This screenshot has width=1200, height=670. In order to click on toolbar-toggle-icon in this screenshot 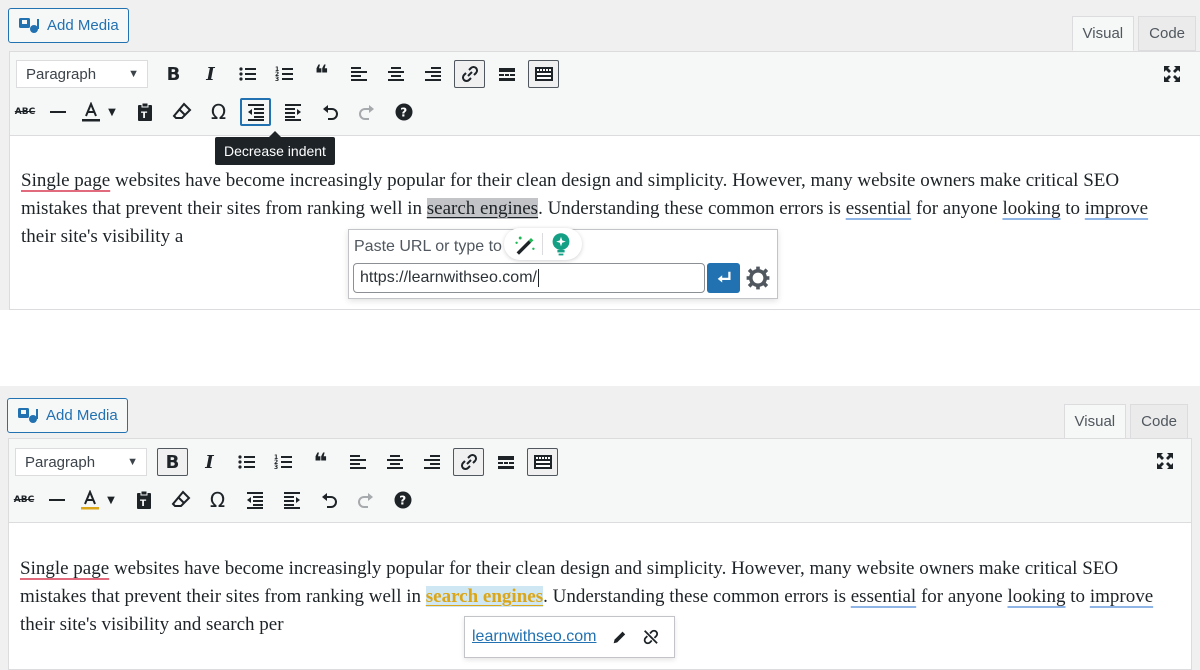, I will do `click(544, 74)`.